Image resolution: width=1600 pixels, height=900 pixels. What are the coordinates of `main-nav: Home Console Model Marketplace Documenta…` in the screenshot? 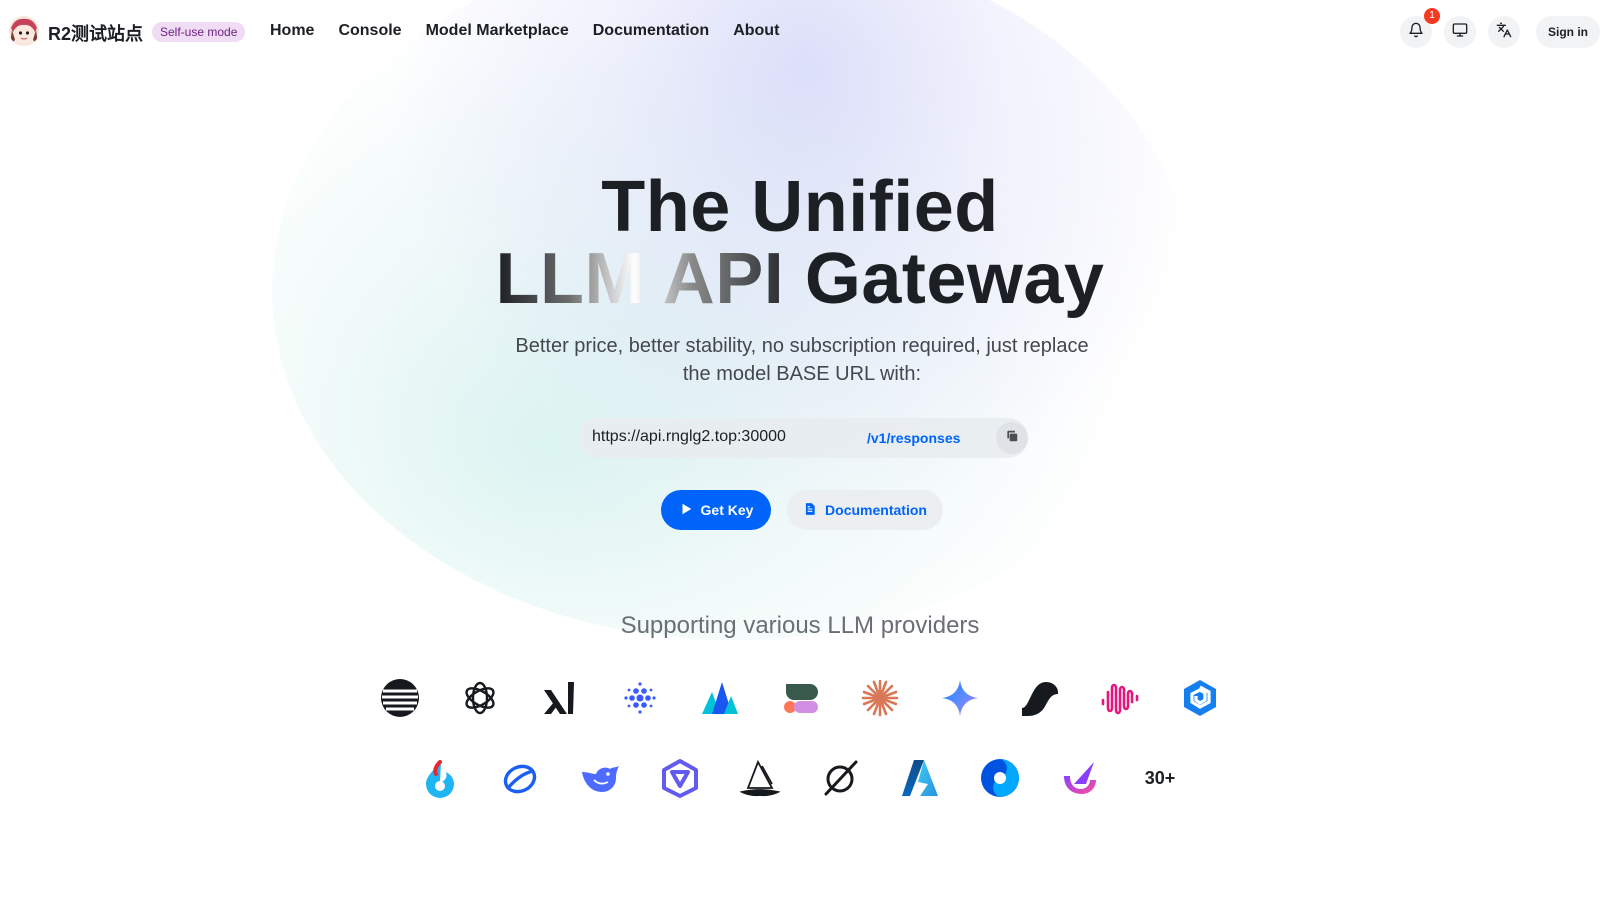 It's located at (536, 31).